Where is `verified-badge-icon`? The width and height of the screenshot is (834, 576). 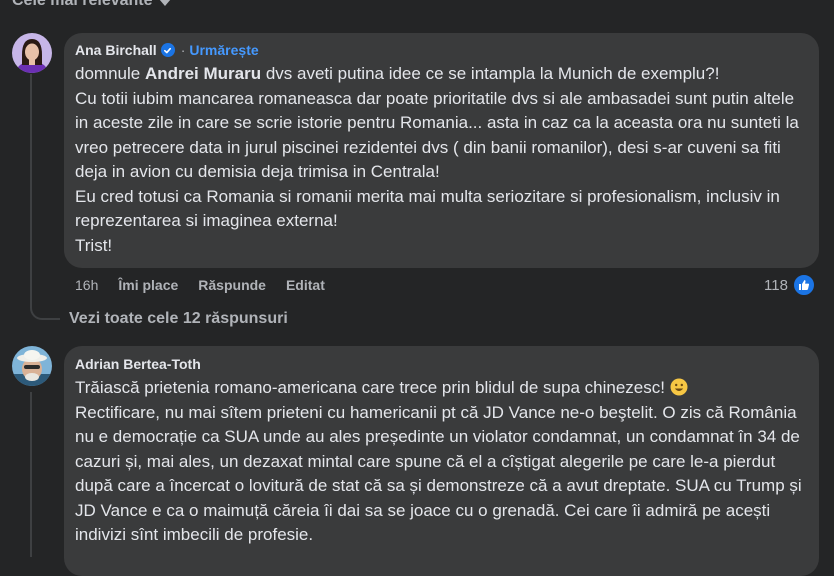
verified-badge-icon is located at coordinates (167, 50).